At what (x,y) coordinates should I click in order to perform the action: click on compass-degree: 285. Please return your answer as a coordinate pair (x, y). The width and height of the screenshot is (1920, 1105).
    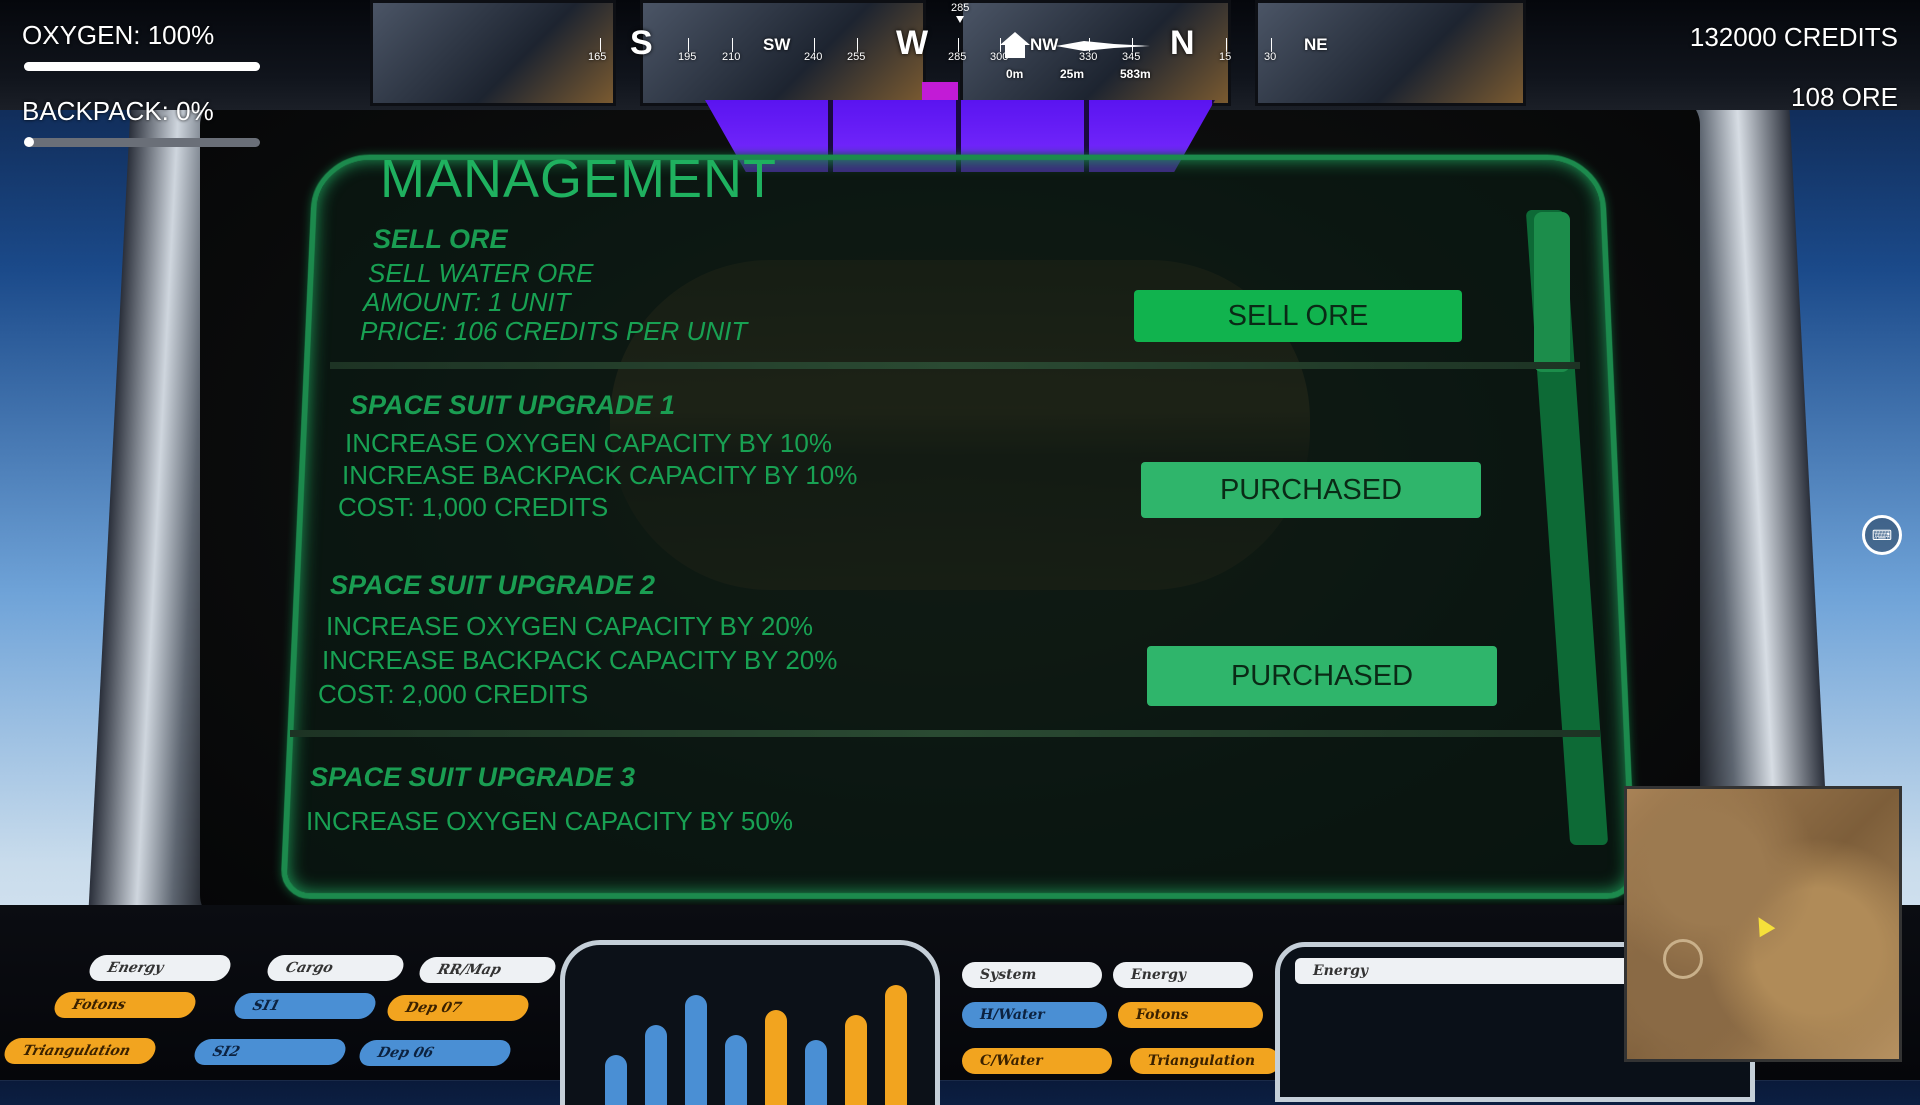
    Looking at the image, I should click on (957, 57).